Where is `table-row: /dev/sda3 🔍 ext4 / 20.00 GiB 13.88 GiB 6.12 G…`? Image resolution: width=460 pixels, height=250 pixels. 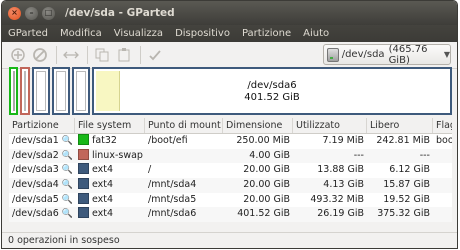 table-row: /dev/sda3 🔍 ext4 / 20.00 GiB 13.88 GiB 6.12 G… is located at coordinates (230, 171).